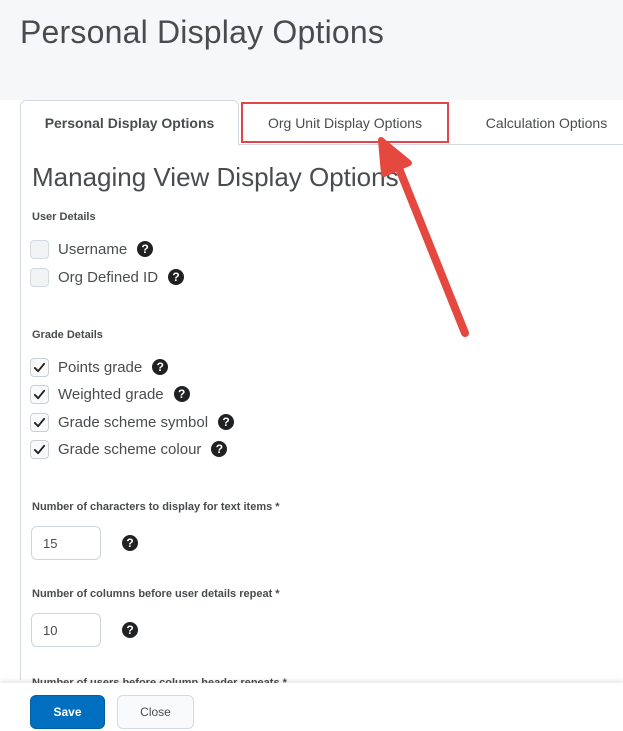 The image size is (623, 731). I want to click on columns-repeat-input, so click(66, 630).